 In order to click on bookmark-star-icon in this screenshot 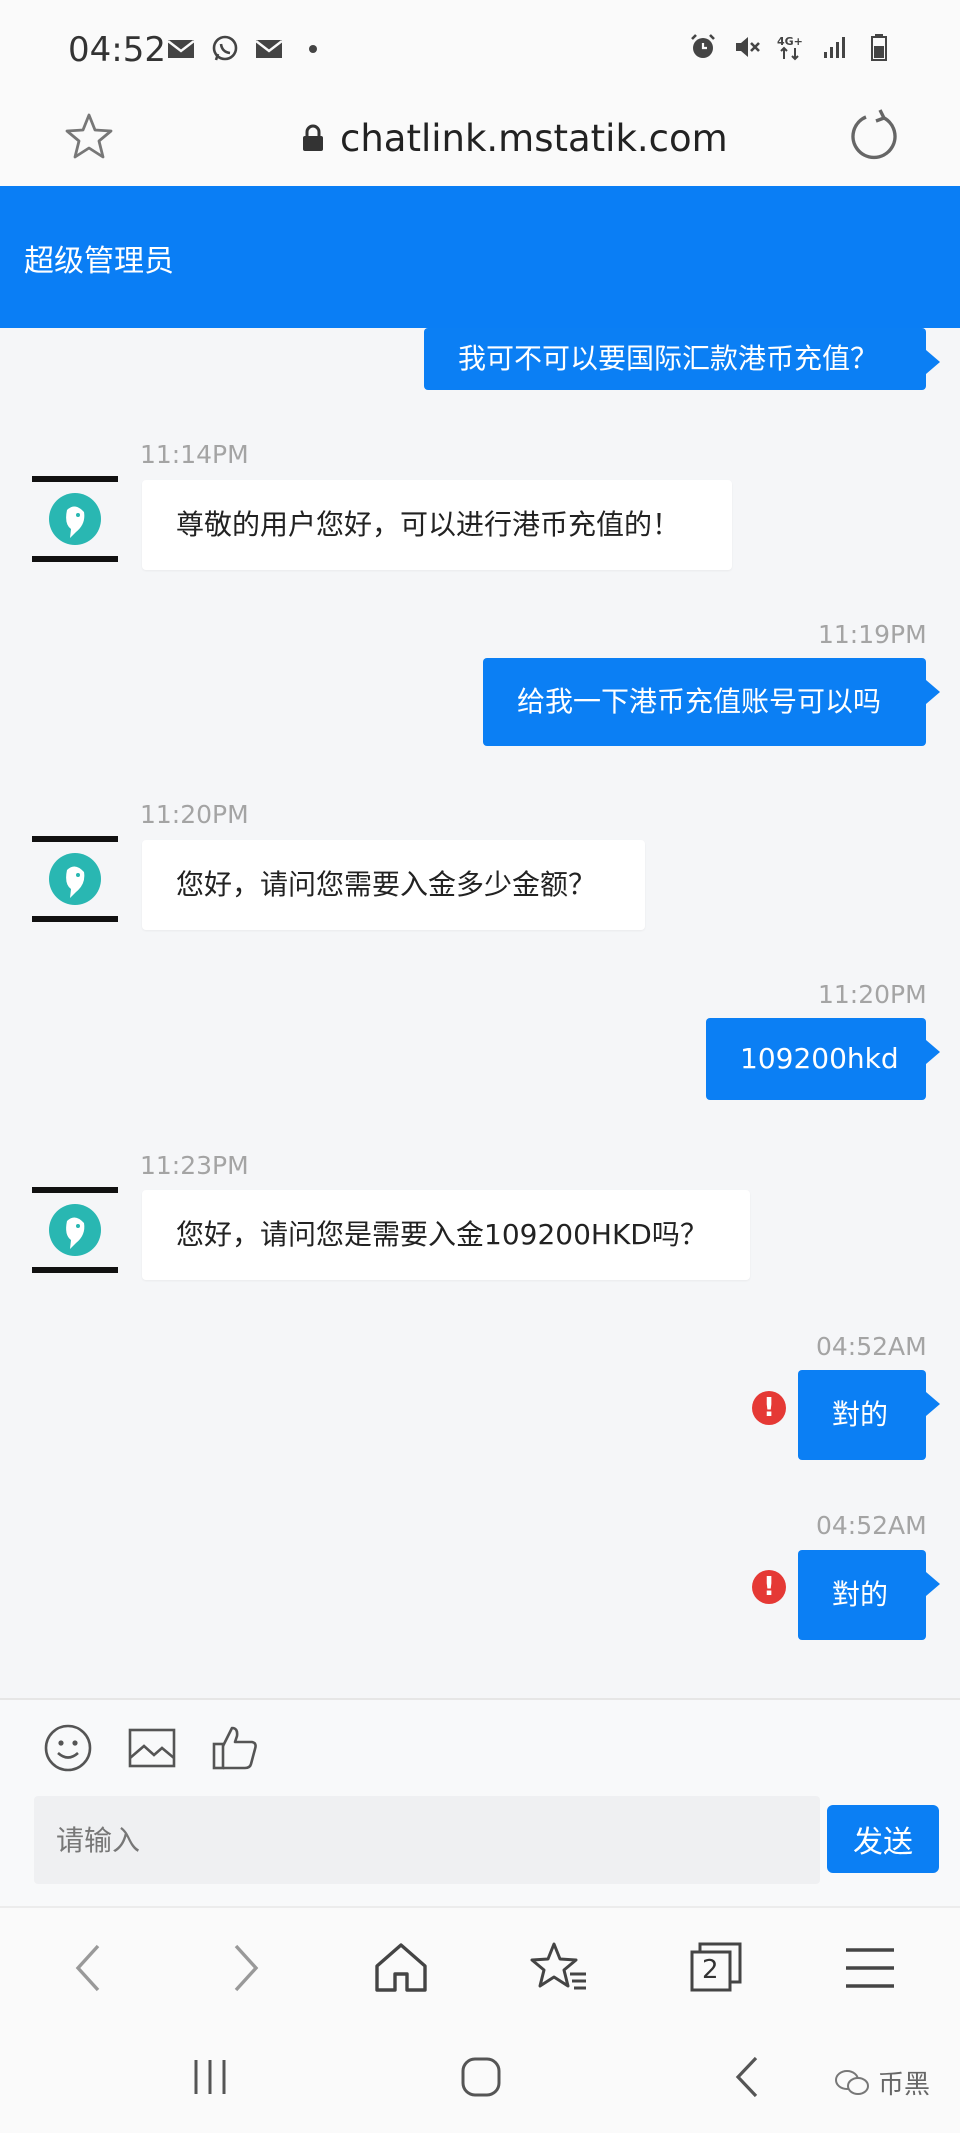, I will do `click(89, 137)`.